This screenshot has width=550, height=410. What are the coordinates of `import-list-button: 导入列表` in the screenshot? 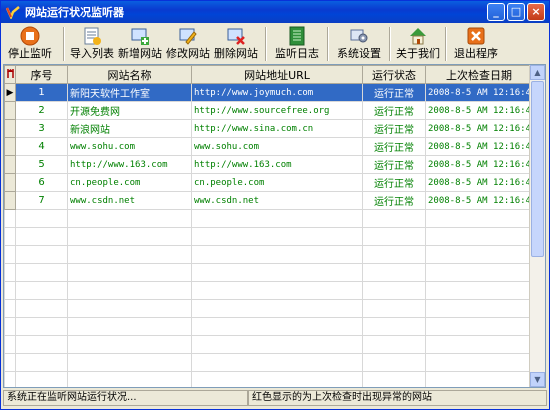 It's located at (92, 44).